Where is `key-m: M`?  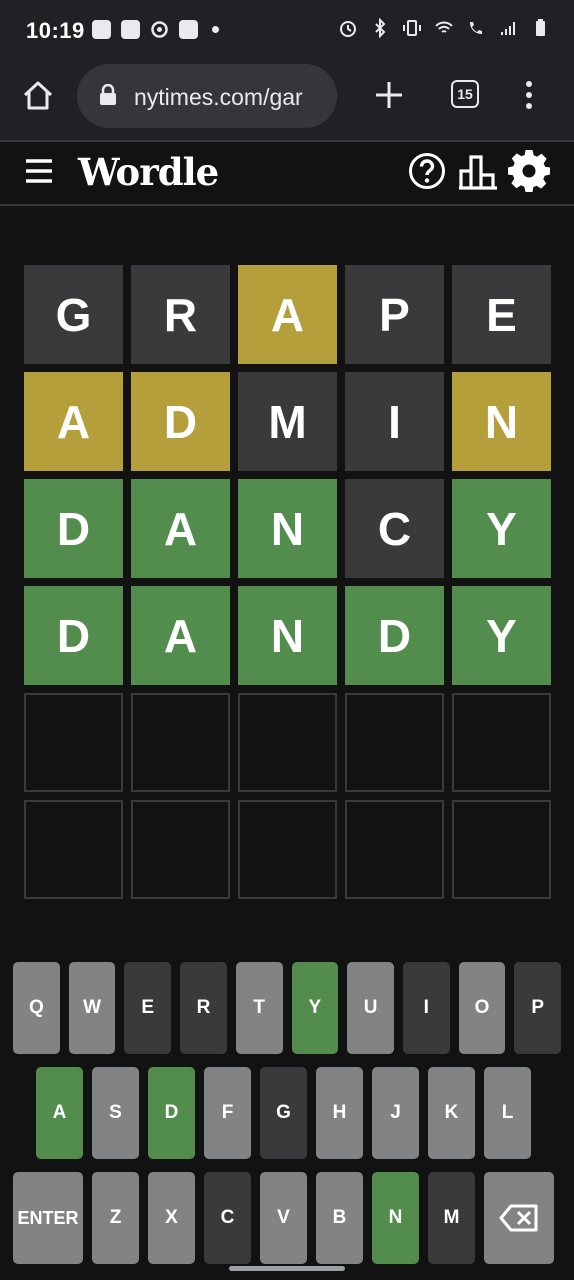 key-m: M is located at coordinates (451, 1218).